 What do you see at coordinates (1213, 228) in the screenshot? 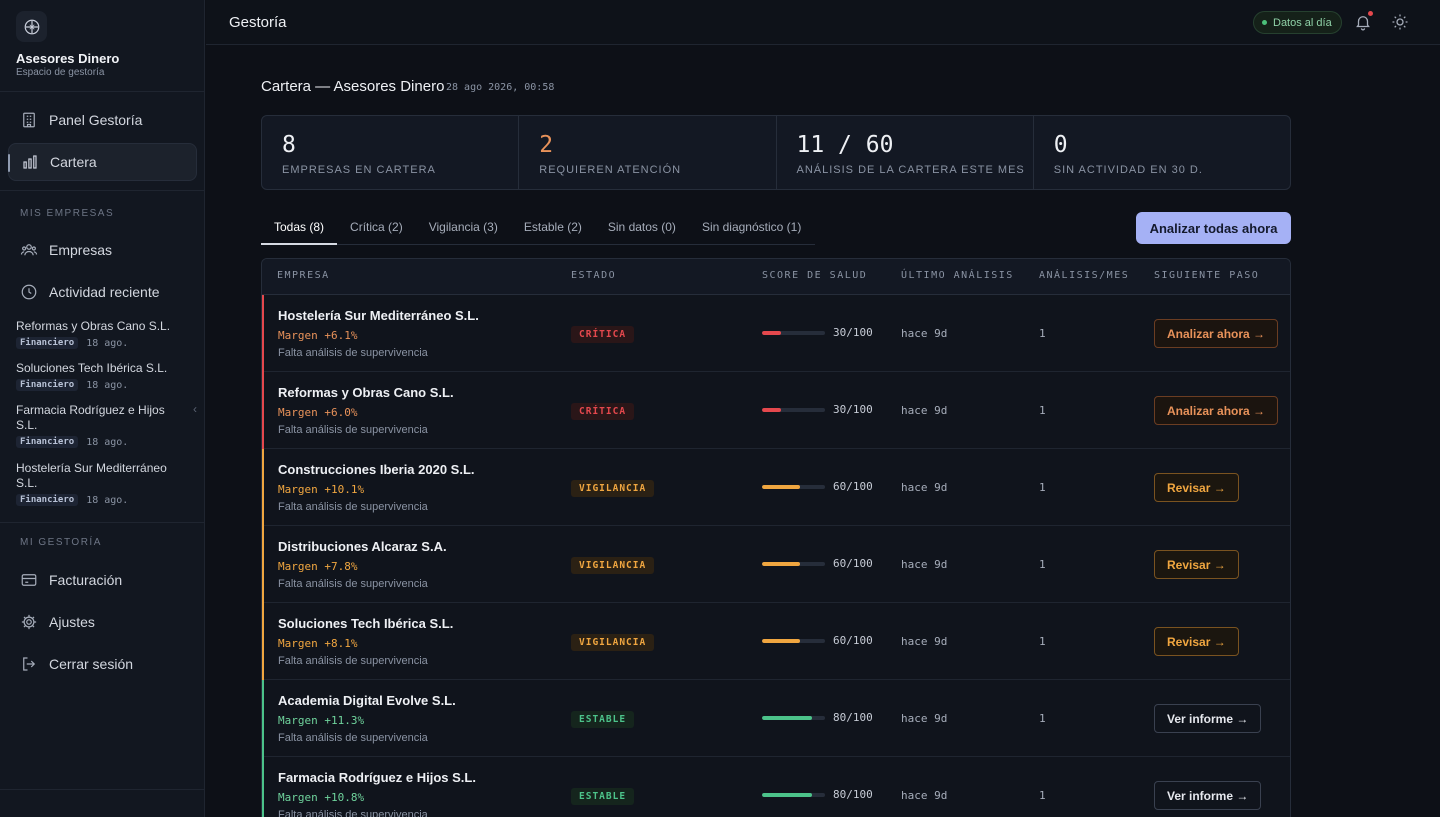
I see `analyze-all-button: Analizar todas ahora` at bounding box center [1213, 228].